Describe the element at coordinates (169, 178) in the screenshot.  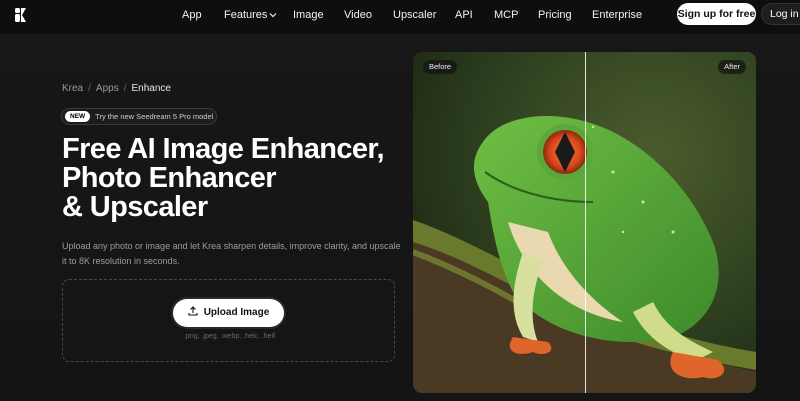
I see `title-line-2: Photo Enhancer` at that location.